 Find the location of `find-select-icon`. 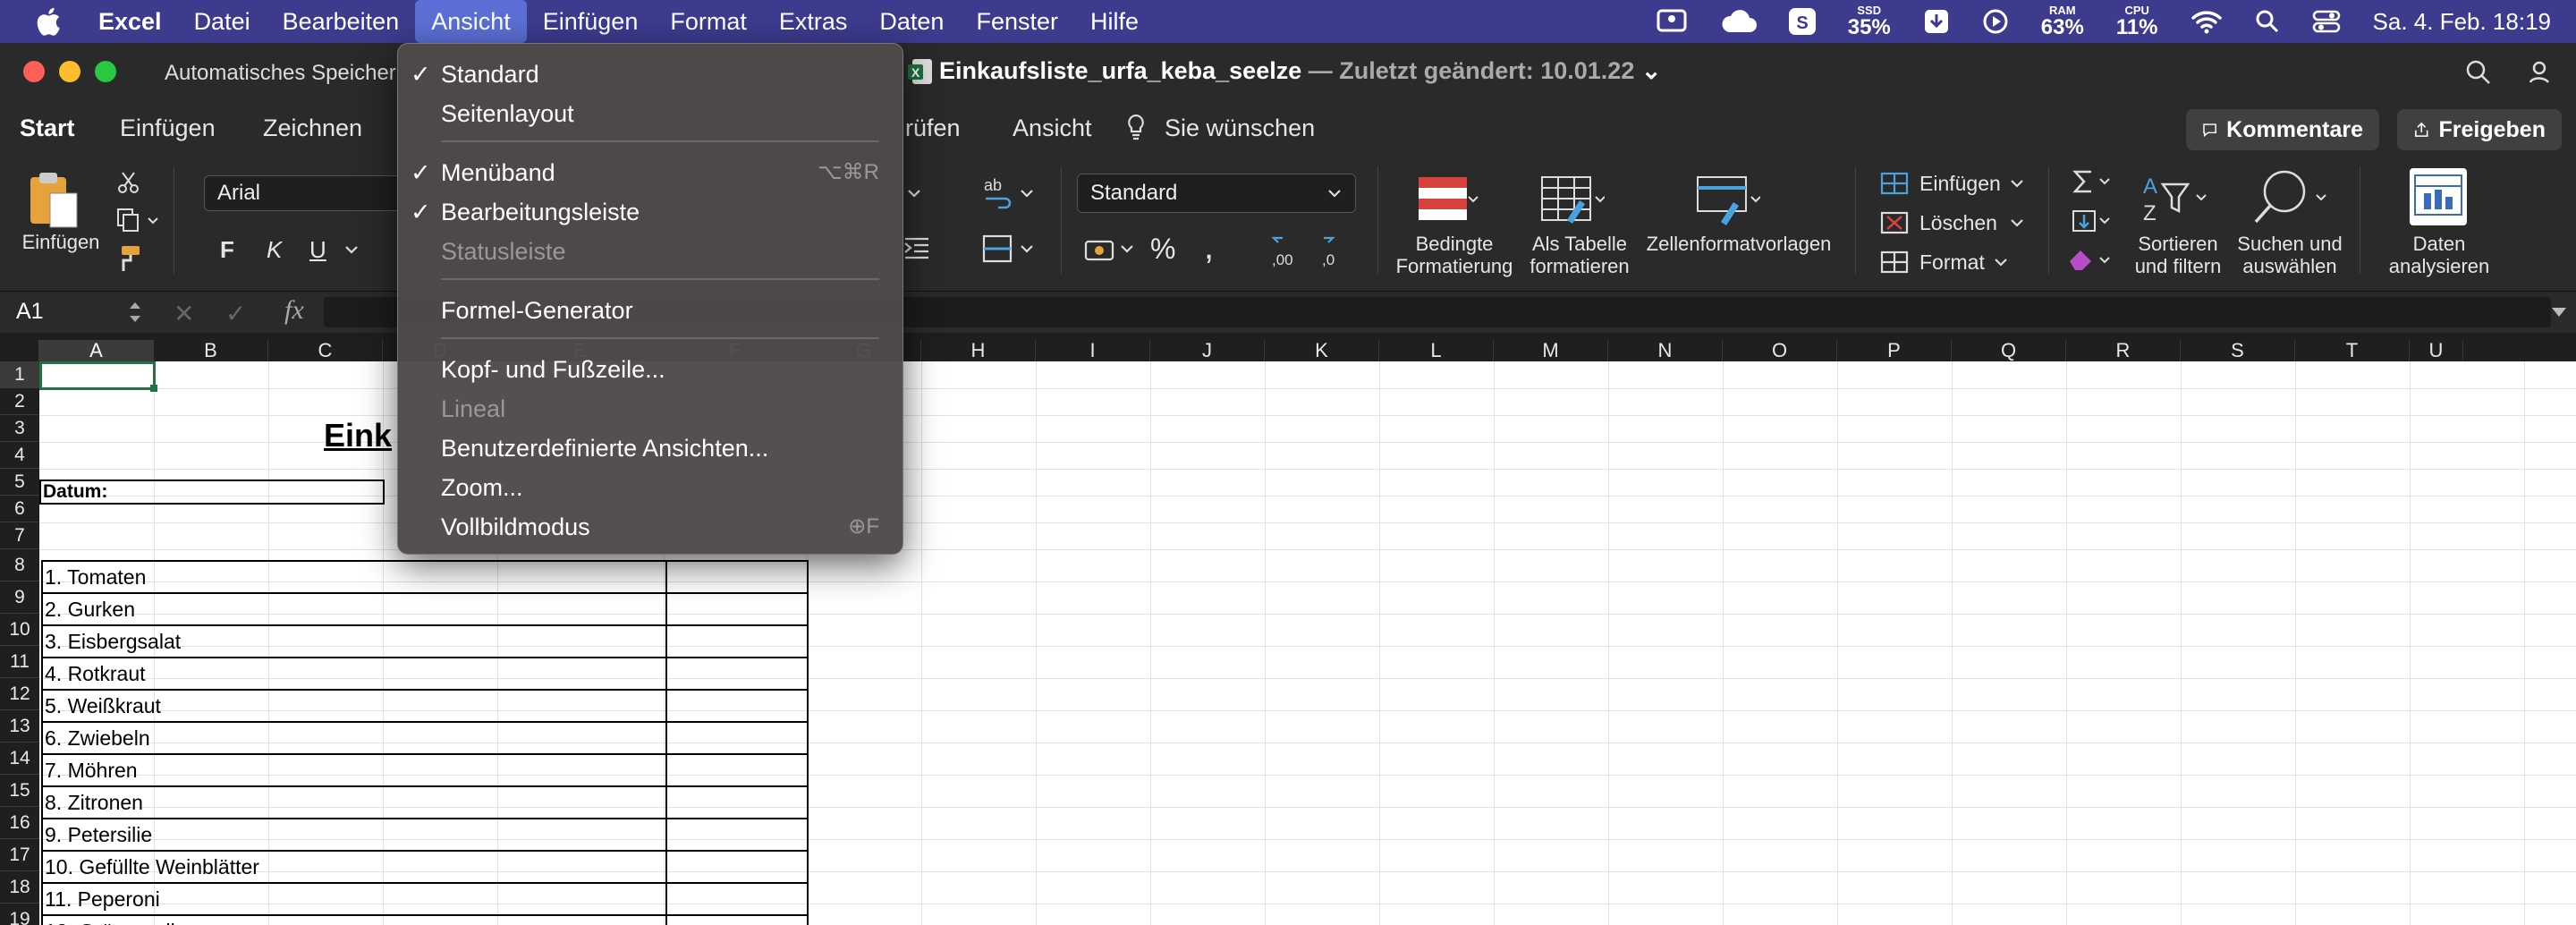

find-select-icon is located at coordinates (2292, 197).